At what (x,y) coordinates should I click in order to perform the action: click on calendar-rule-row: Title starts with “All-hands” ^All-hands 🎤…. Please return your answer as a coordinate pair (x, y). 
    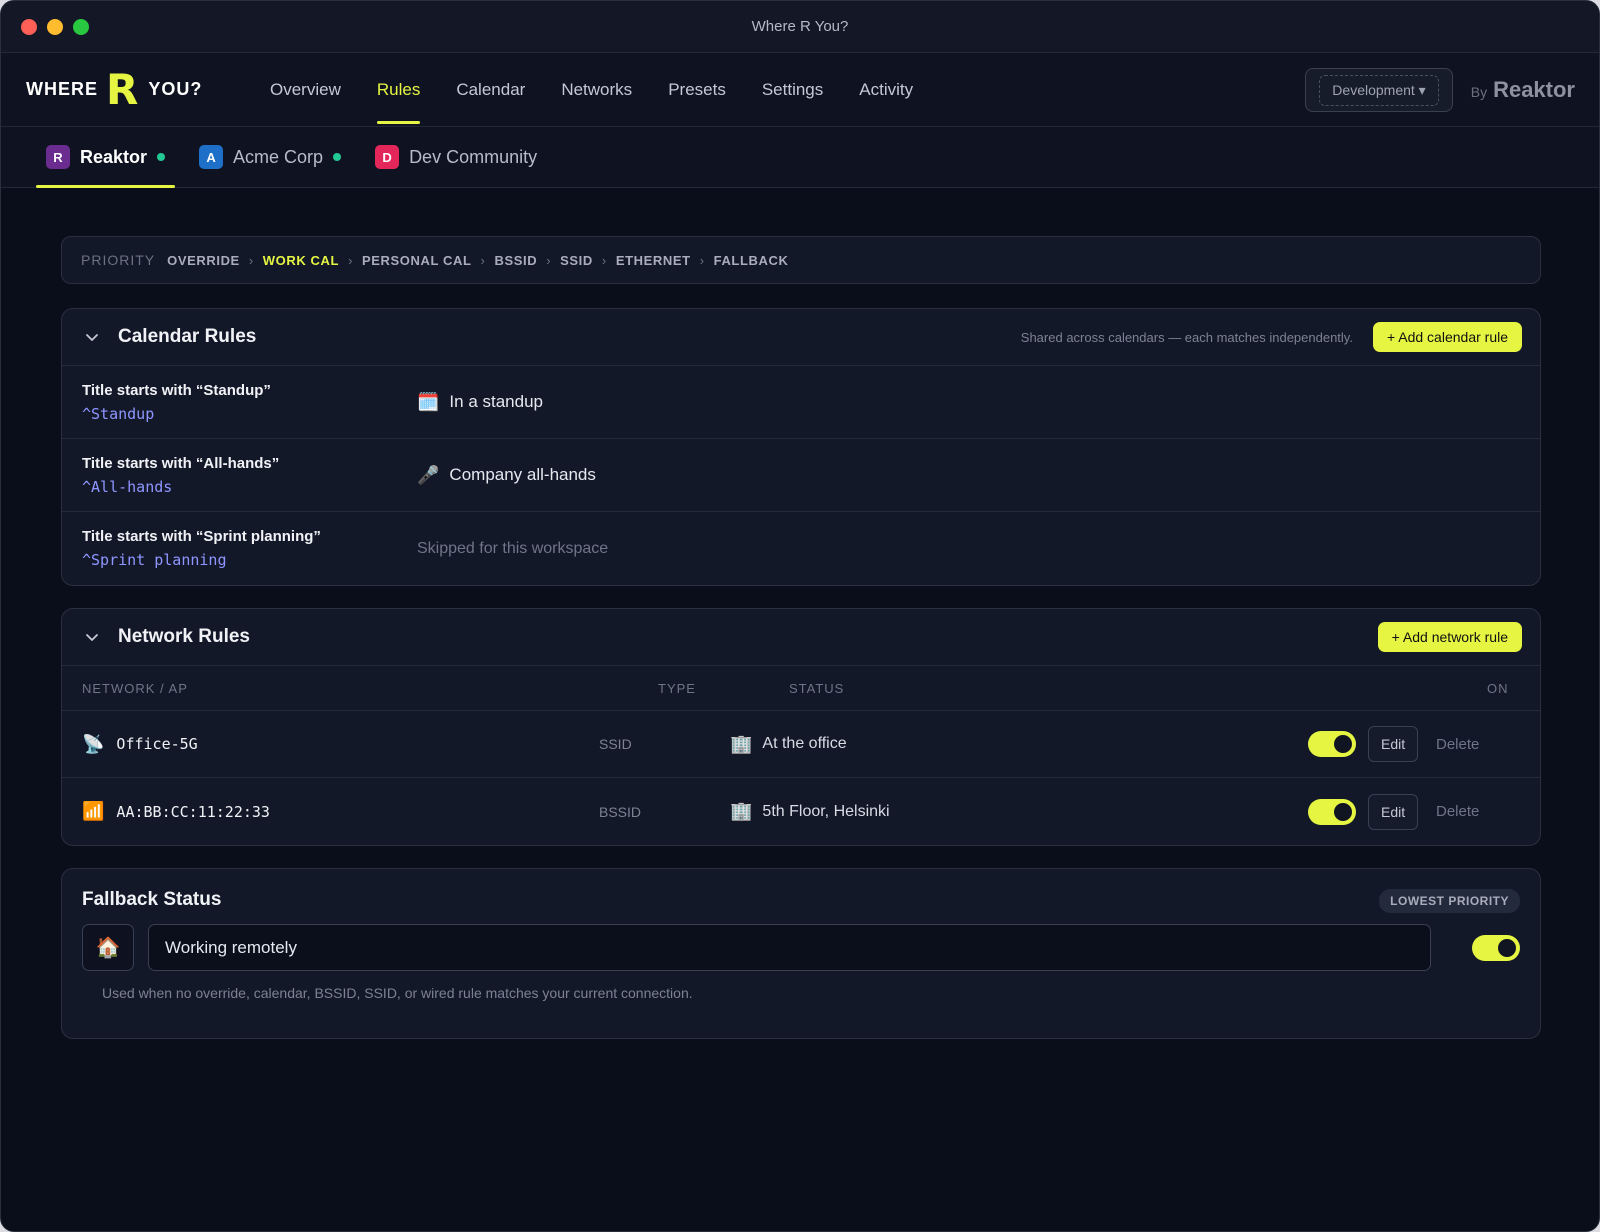
    Looking at the image, I should click on (801, 475).